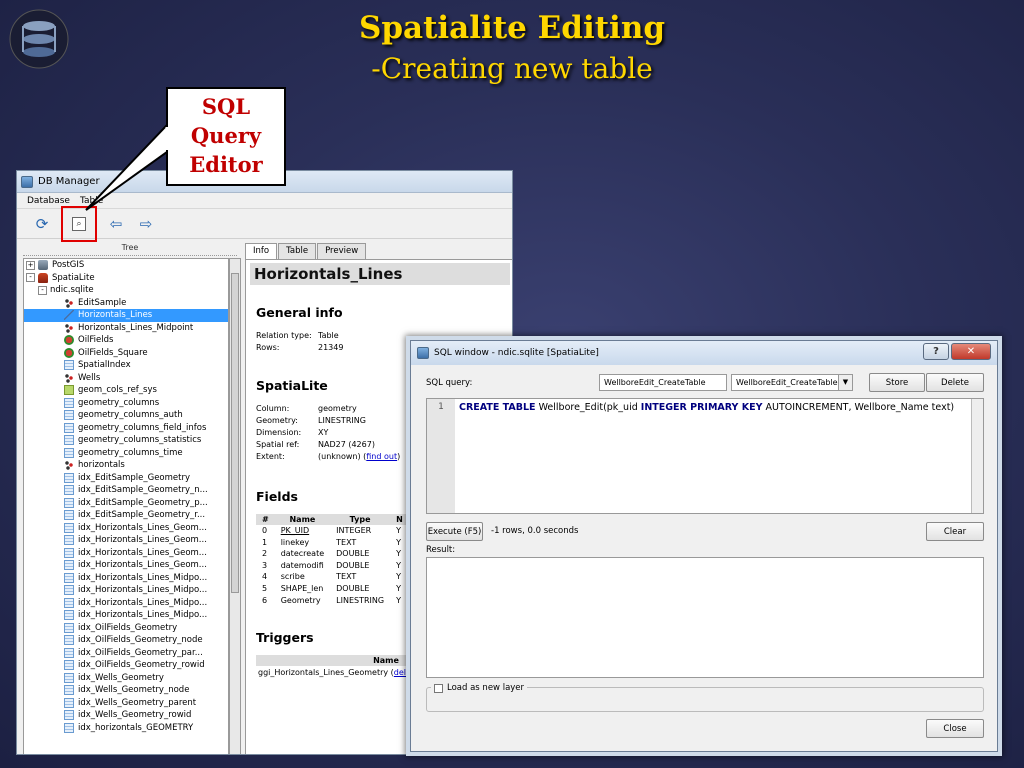 Image resolution: width=1024 pixels, height=768 pixels. Describe the element at coordinates (136, 727) in the screenshot. I see `tree-item-label: idx_horizontals_GEOMETRY` at that location.